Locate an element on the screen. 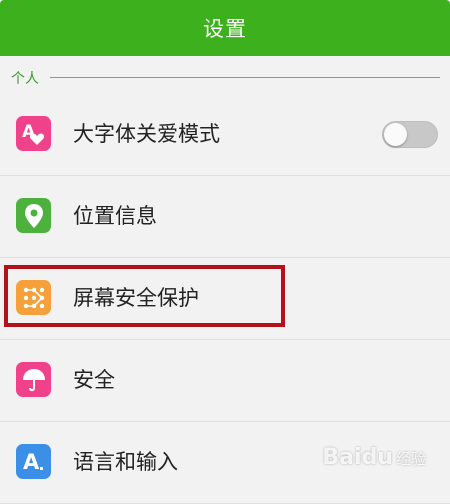  large-font-heart-icon: A is located at coordinates (33, 133).